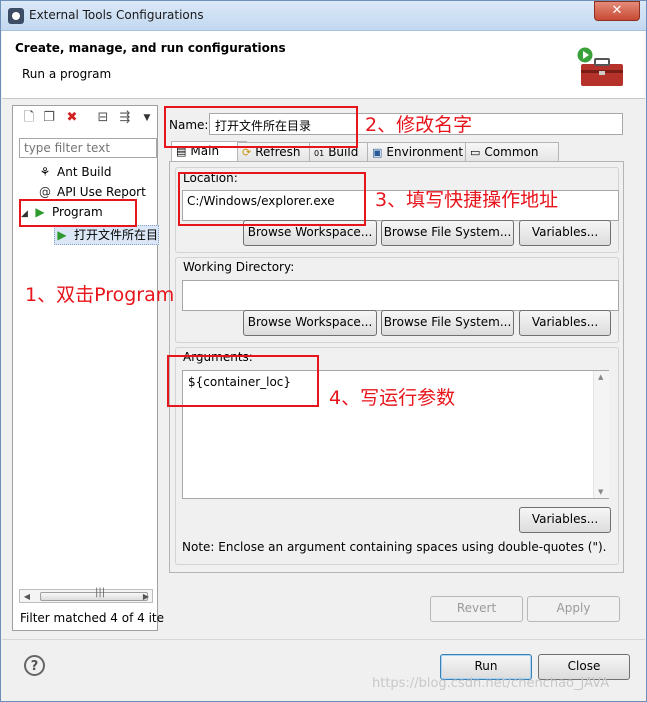 The height and width of the screenshot is (702, 647). What do you see at coordinates (261, 127) in the screenshot?
I see `annotation-box-name` at bounding box center [261, 127].